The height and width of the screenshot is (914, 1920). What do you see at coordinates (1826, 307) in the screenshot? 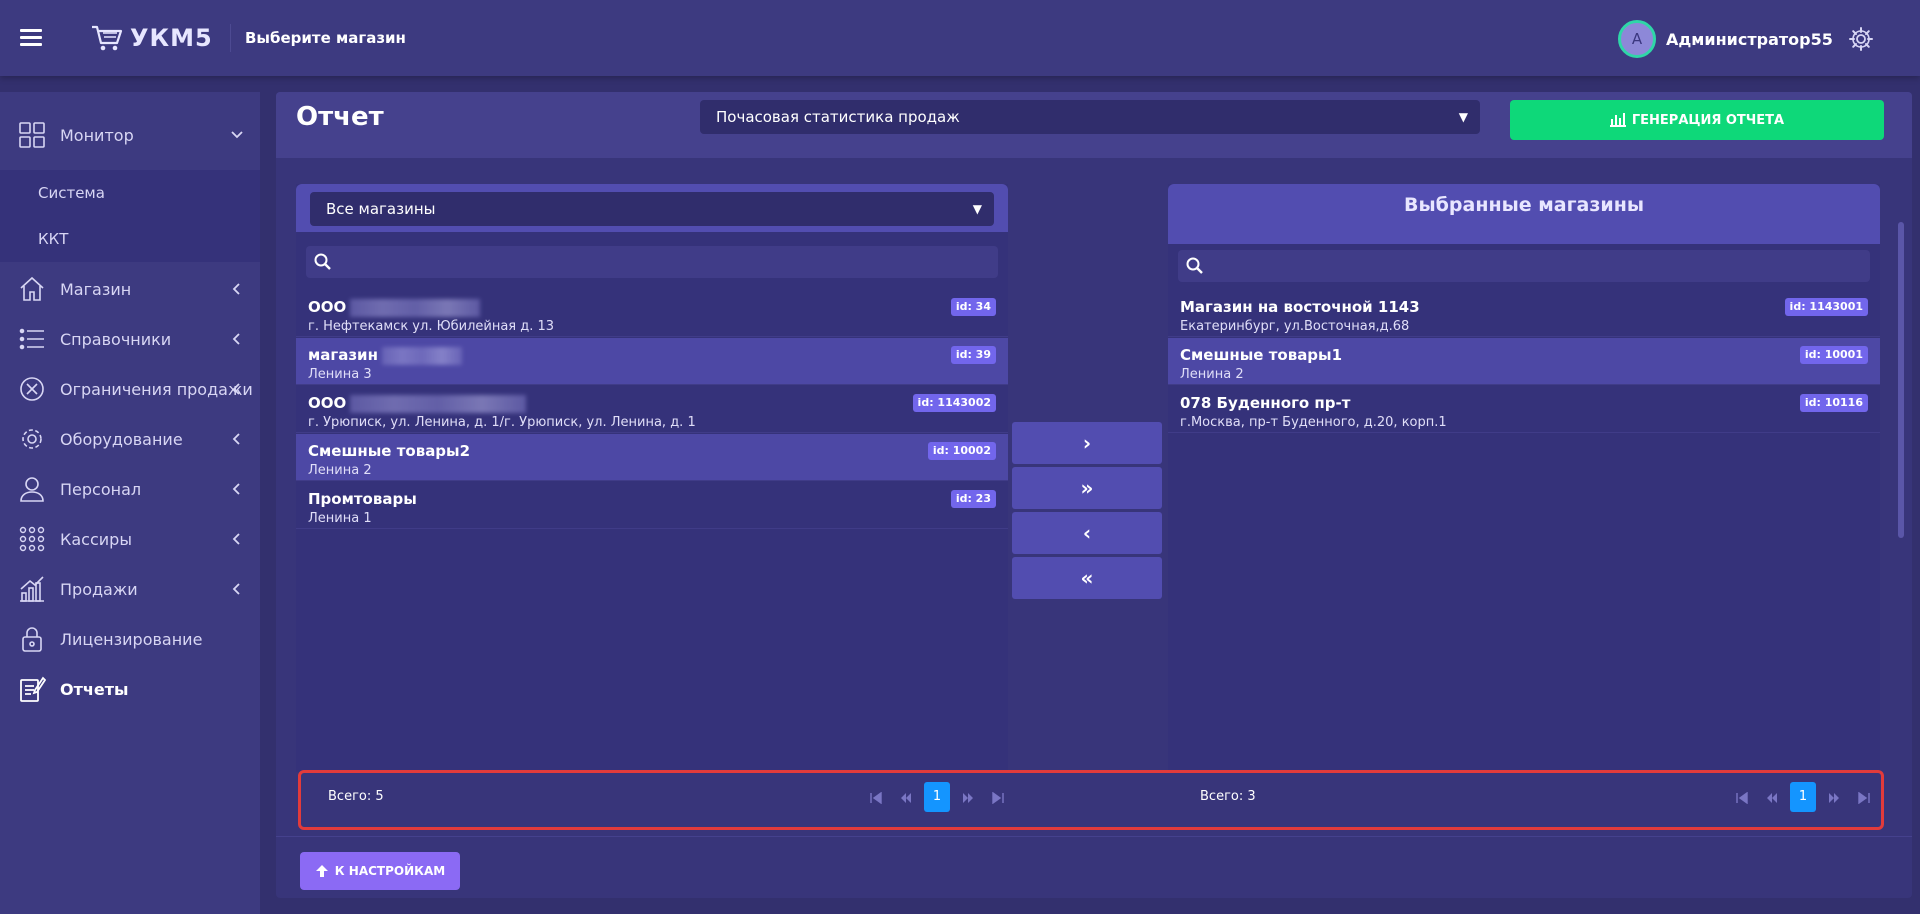
I see `store-id-badge: id: 1143001` at bounding box center [1826, 307].